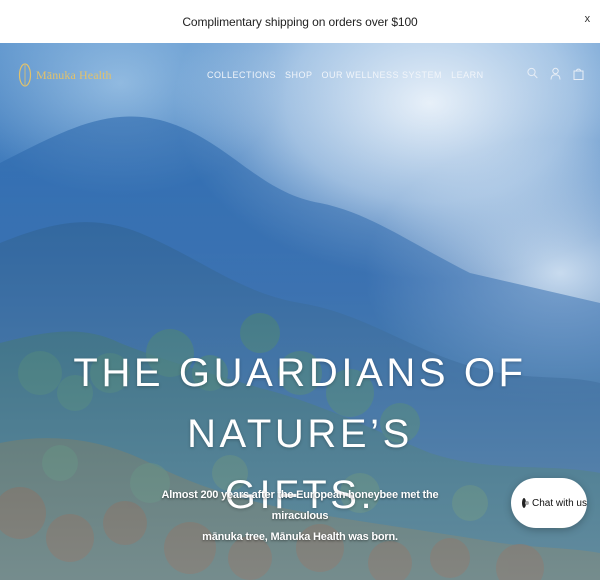 The height and width of the screenshot is (580, 600). I want to click on logo-text: Mānuka Health, so click(74, 74).